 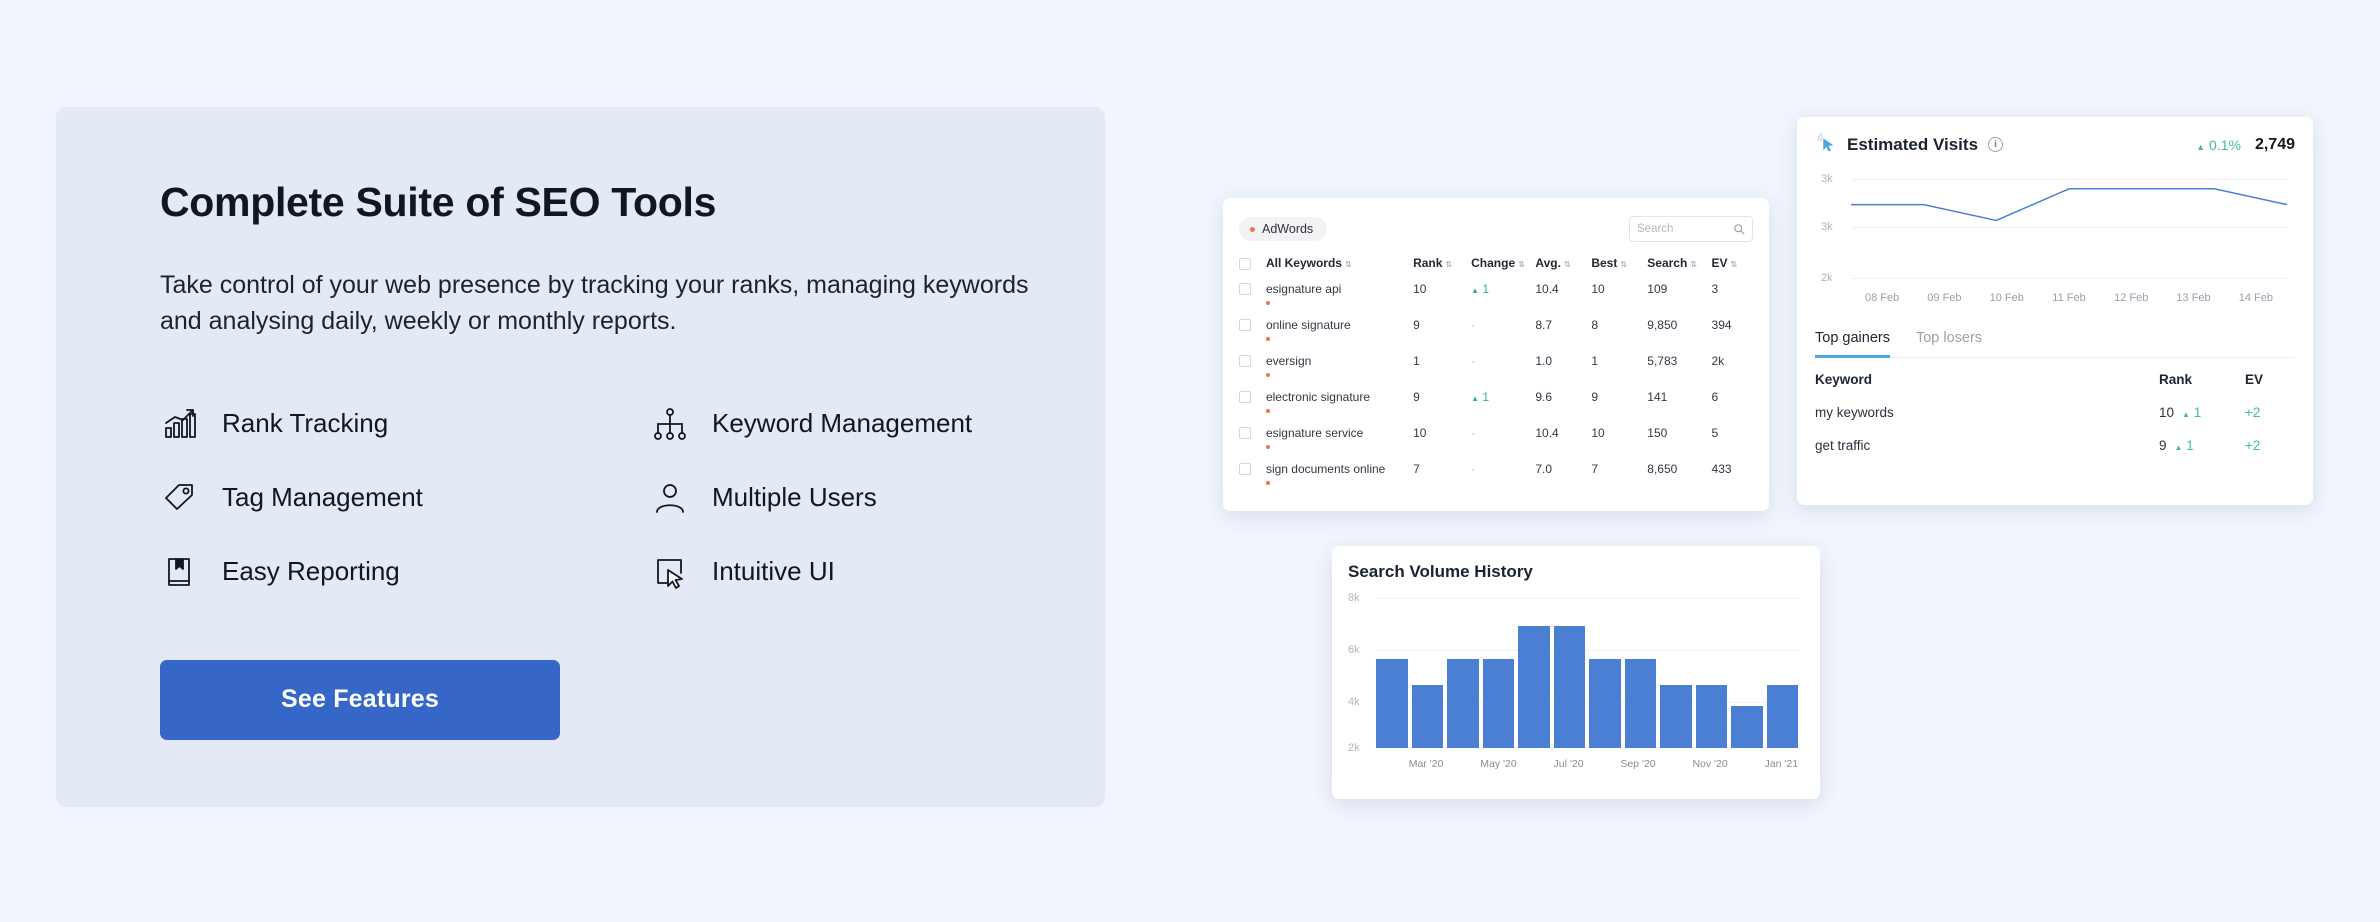 I want to click on column-header-ev: EV, so click(x=2254, y=379).